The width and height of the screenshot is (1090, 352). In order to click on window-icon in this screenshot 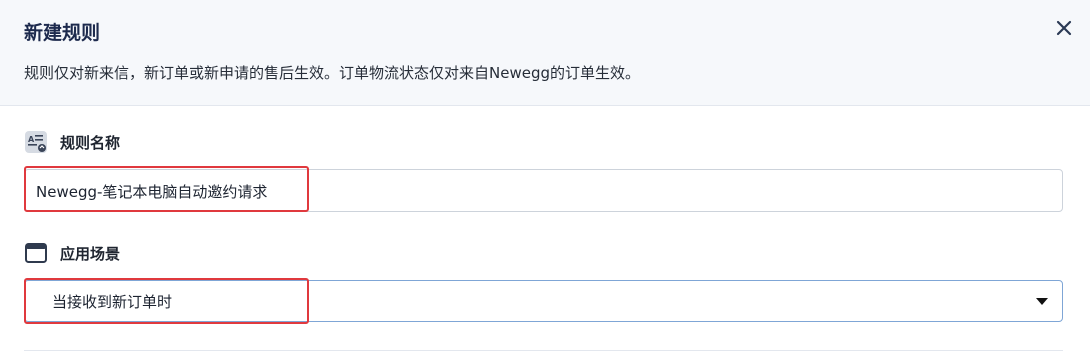, I will do `click(36, 253)`.